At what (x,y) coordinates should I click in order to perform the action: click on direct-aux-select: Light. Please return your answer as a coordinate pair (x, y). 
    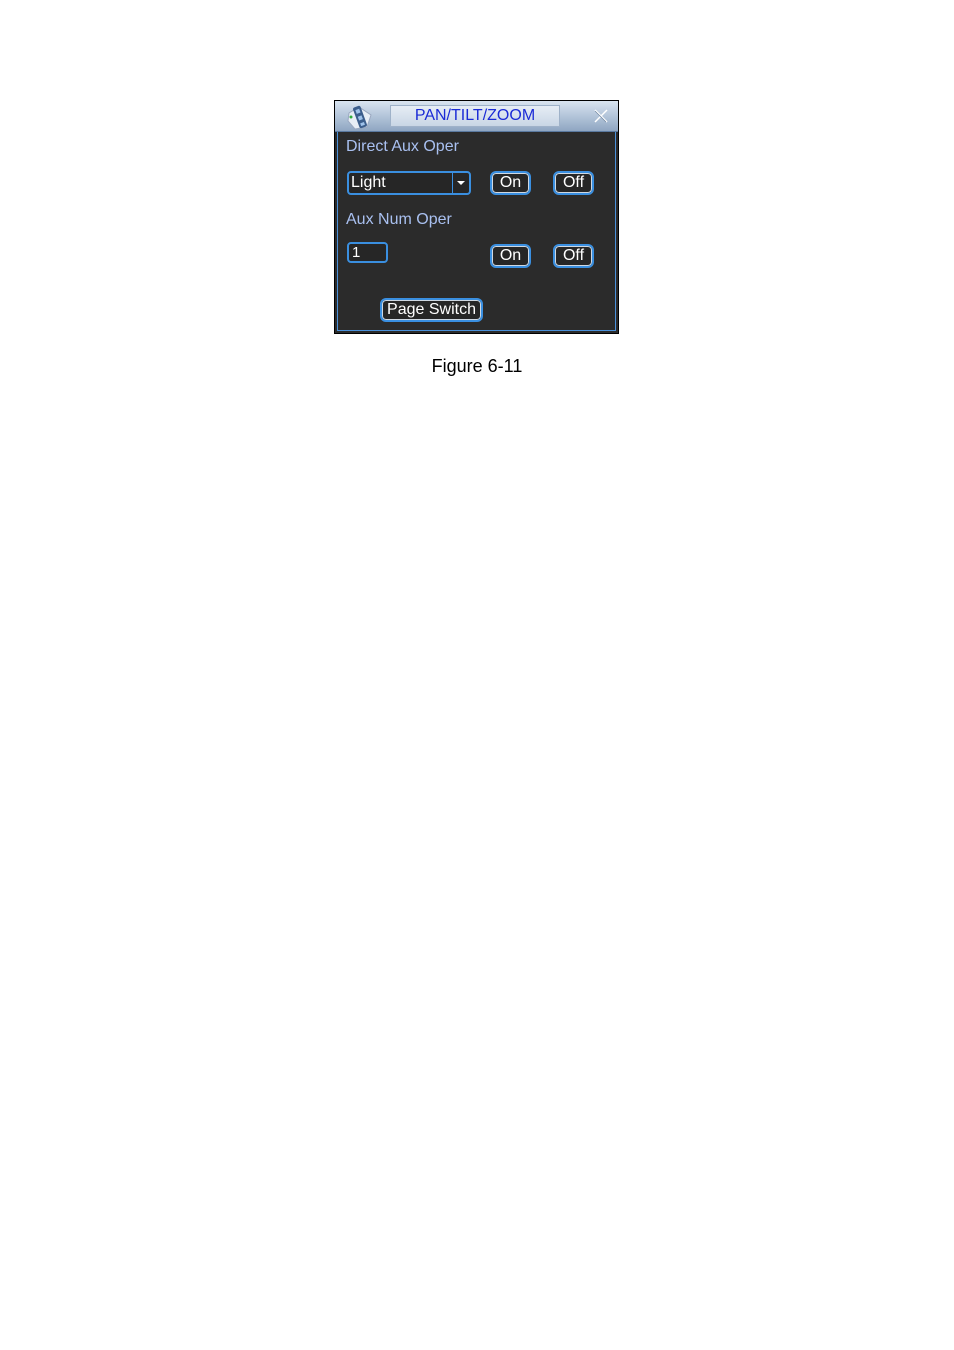
    Looking at the image, I should click on (409, 183).